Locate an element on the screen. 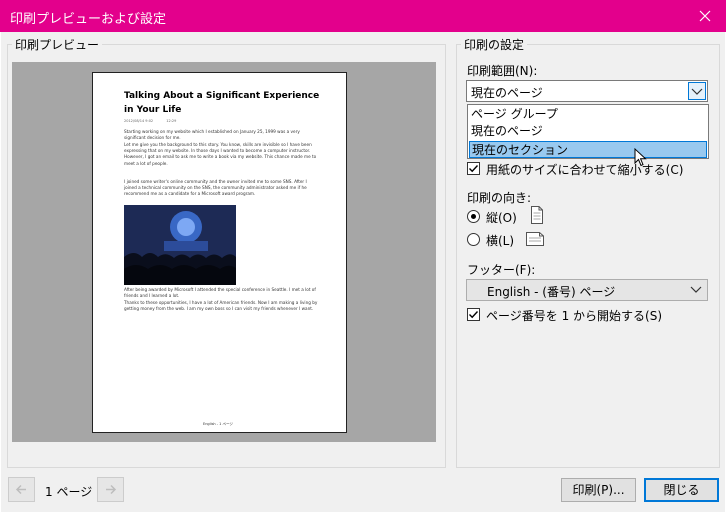 The height and width of the screenshot is (513, 726). print-settings-group-label: 印刷の設定 is located at coordinates (494, 44).